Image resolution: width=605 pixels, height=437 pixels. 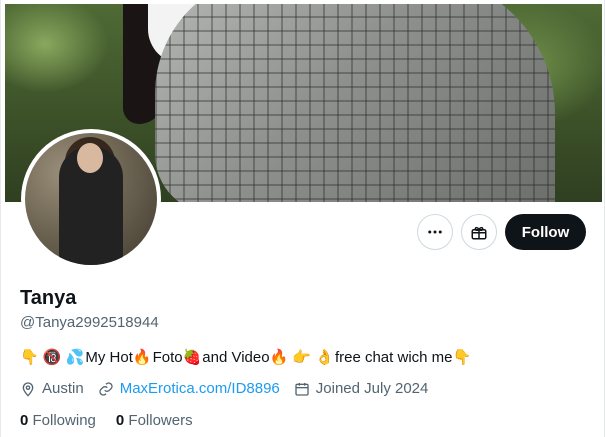 I want to click on bio-emoji-group: 🔥 👉 👌, so click(x=301, y=357).